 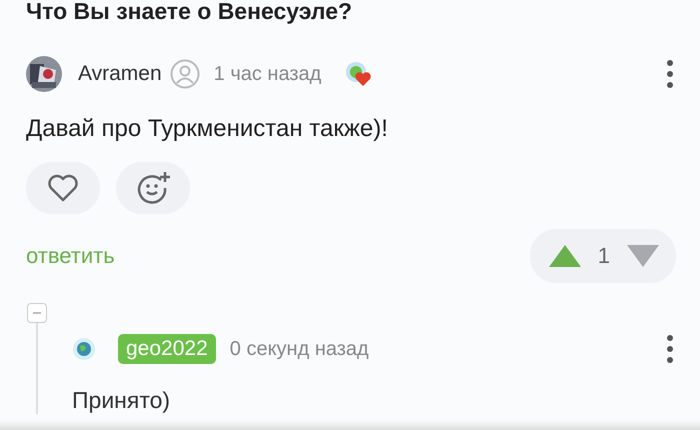 I want to click on heart-icon, so click(x=63, y=188).